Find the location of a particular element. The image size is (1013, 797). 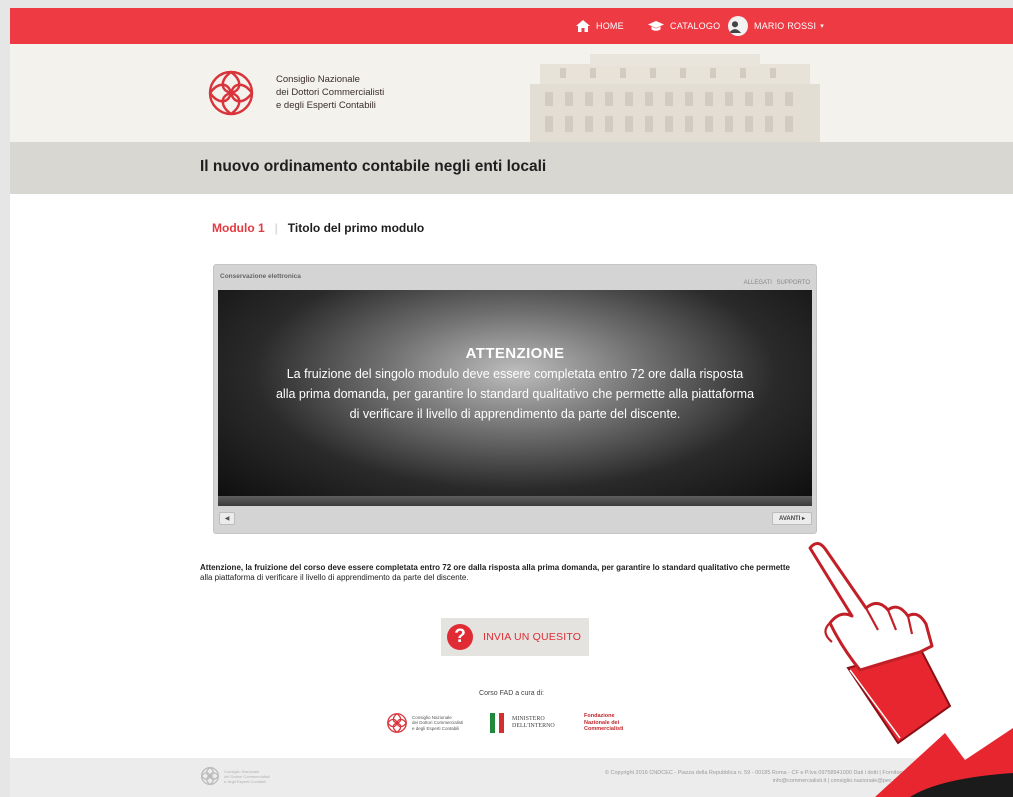

partner-fondazione: Fondazione Nazionale dei Commercialisti is located at coordinates (601, 723).